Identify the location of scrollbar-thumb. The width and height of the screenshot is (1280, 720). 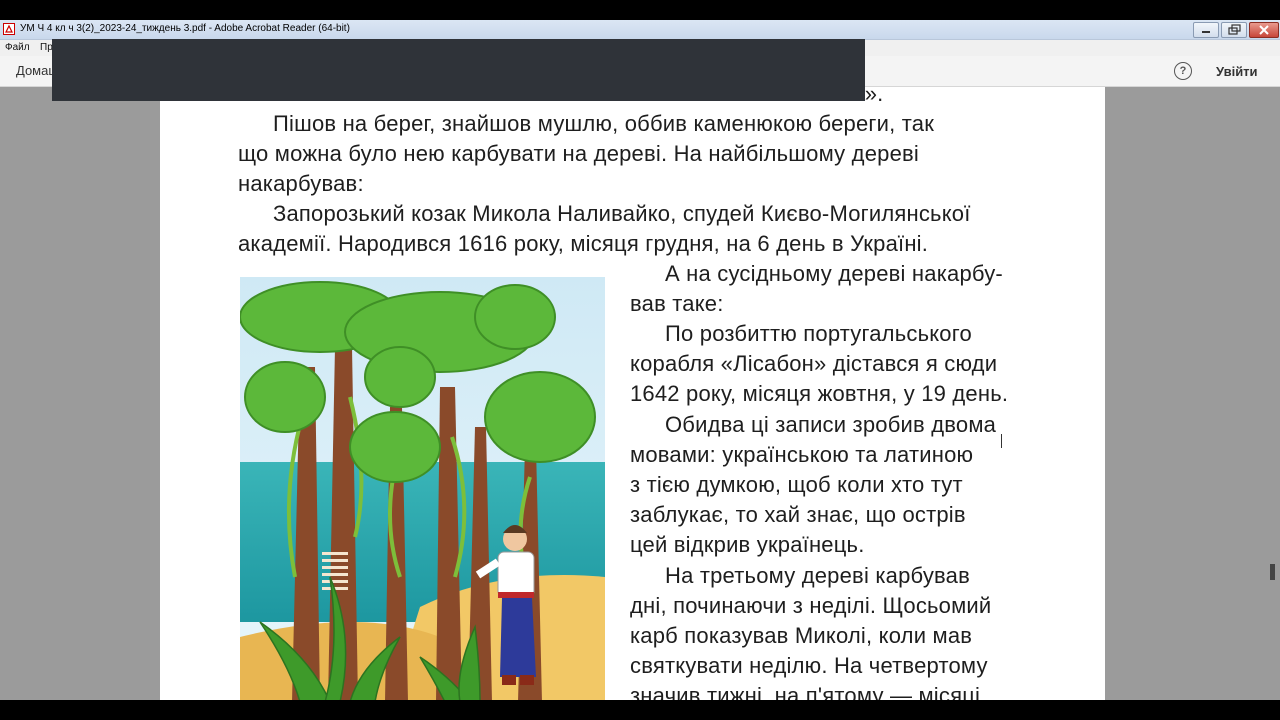
(1272, 572).